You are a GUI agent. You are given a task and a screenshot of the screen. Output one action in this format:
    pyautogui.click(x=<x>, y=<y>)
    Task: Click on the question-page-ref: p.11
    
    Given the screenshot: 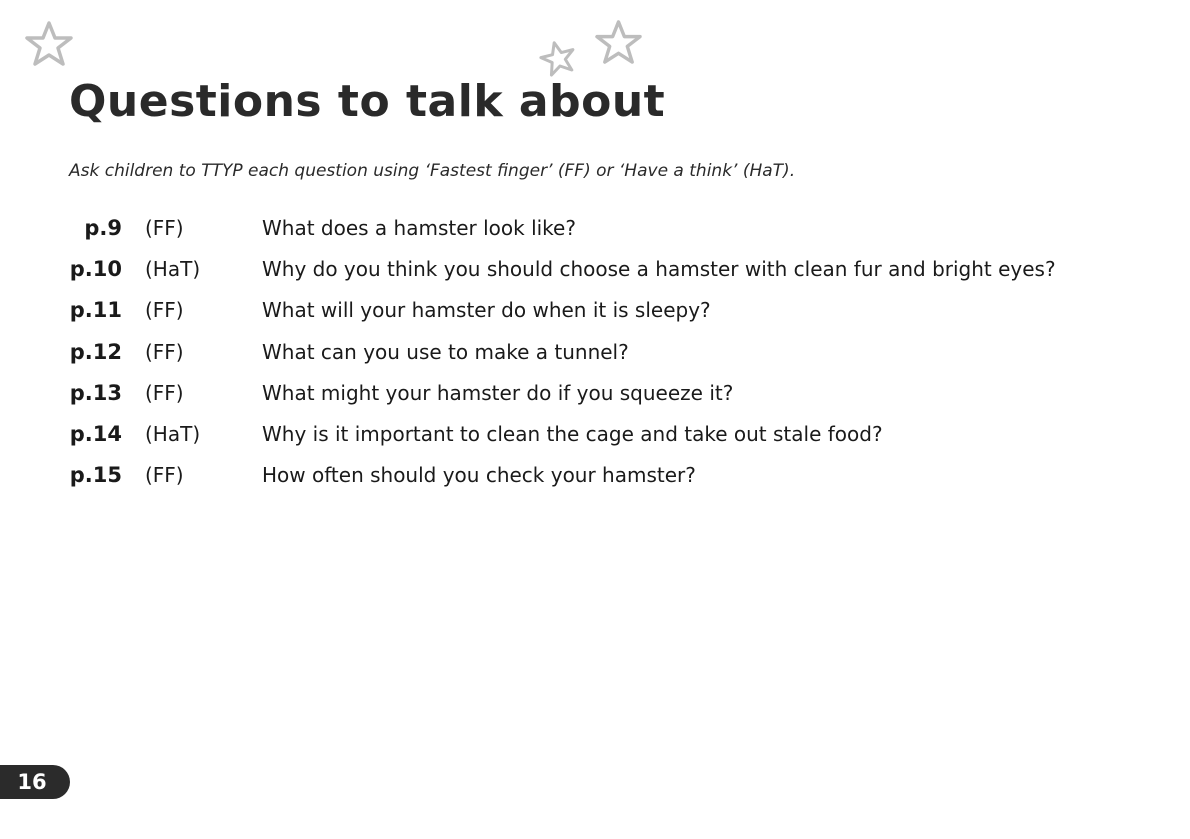 What is the action you would take?
    pyautogui.click(x=95, y=310)
    